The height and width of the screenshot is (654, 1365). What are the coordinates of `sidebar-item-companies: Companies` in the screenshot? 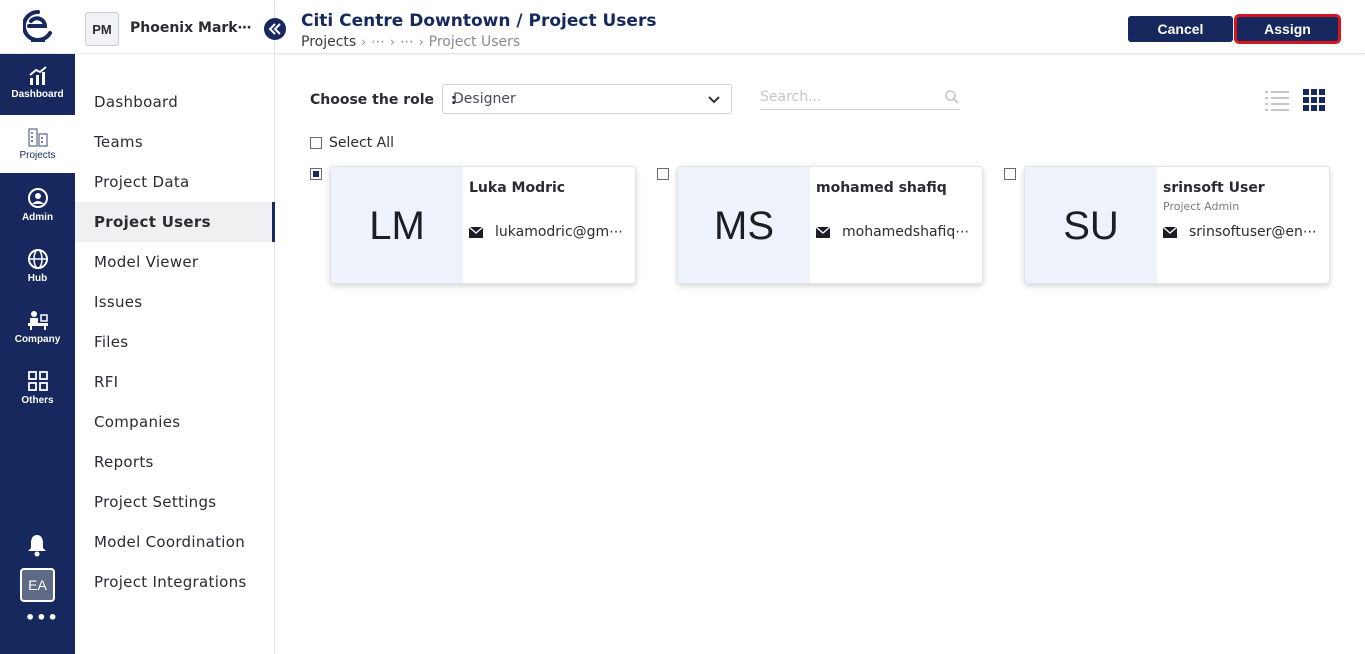 It's located at (175, 422).